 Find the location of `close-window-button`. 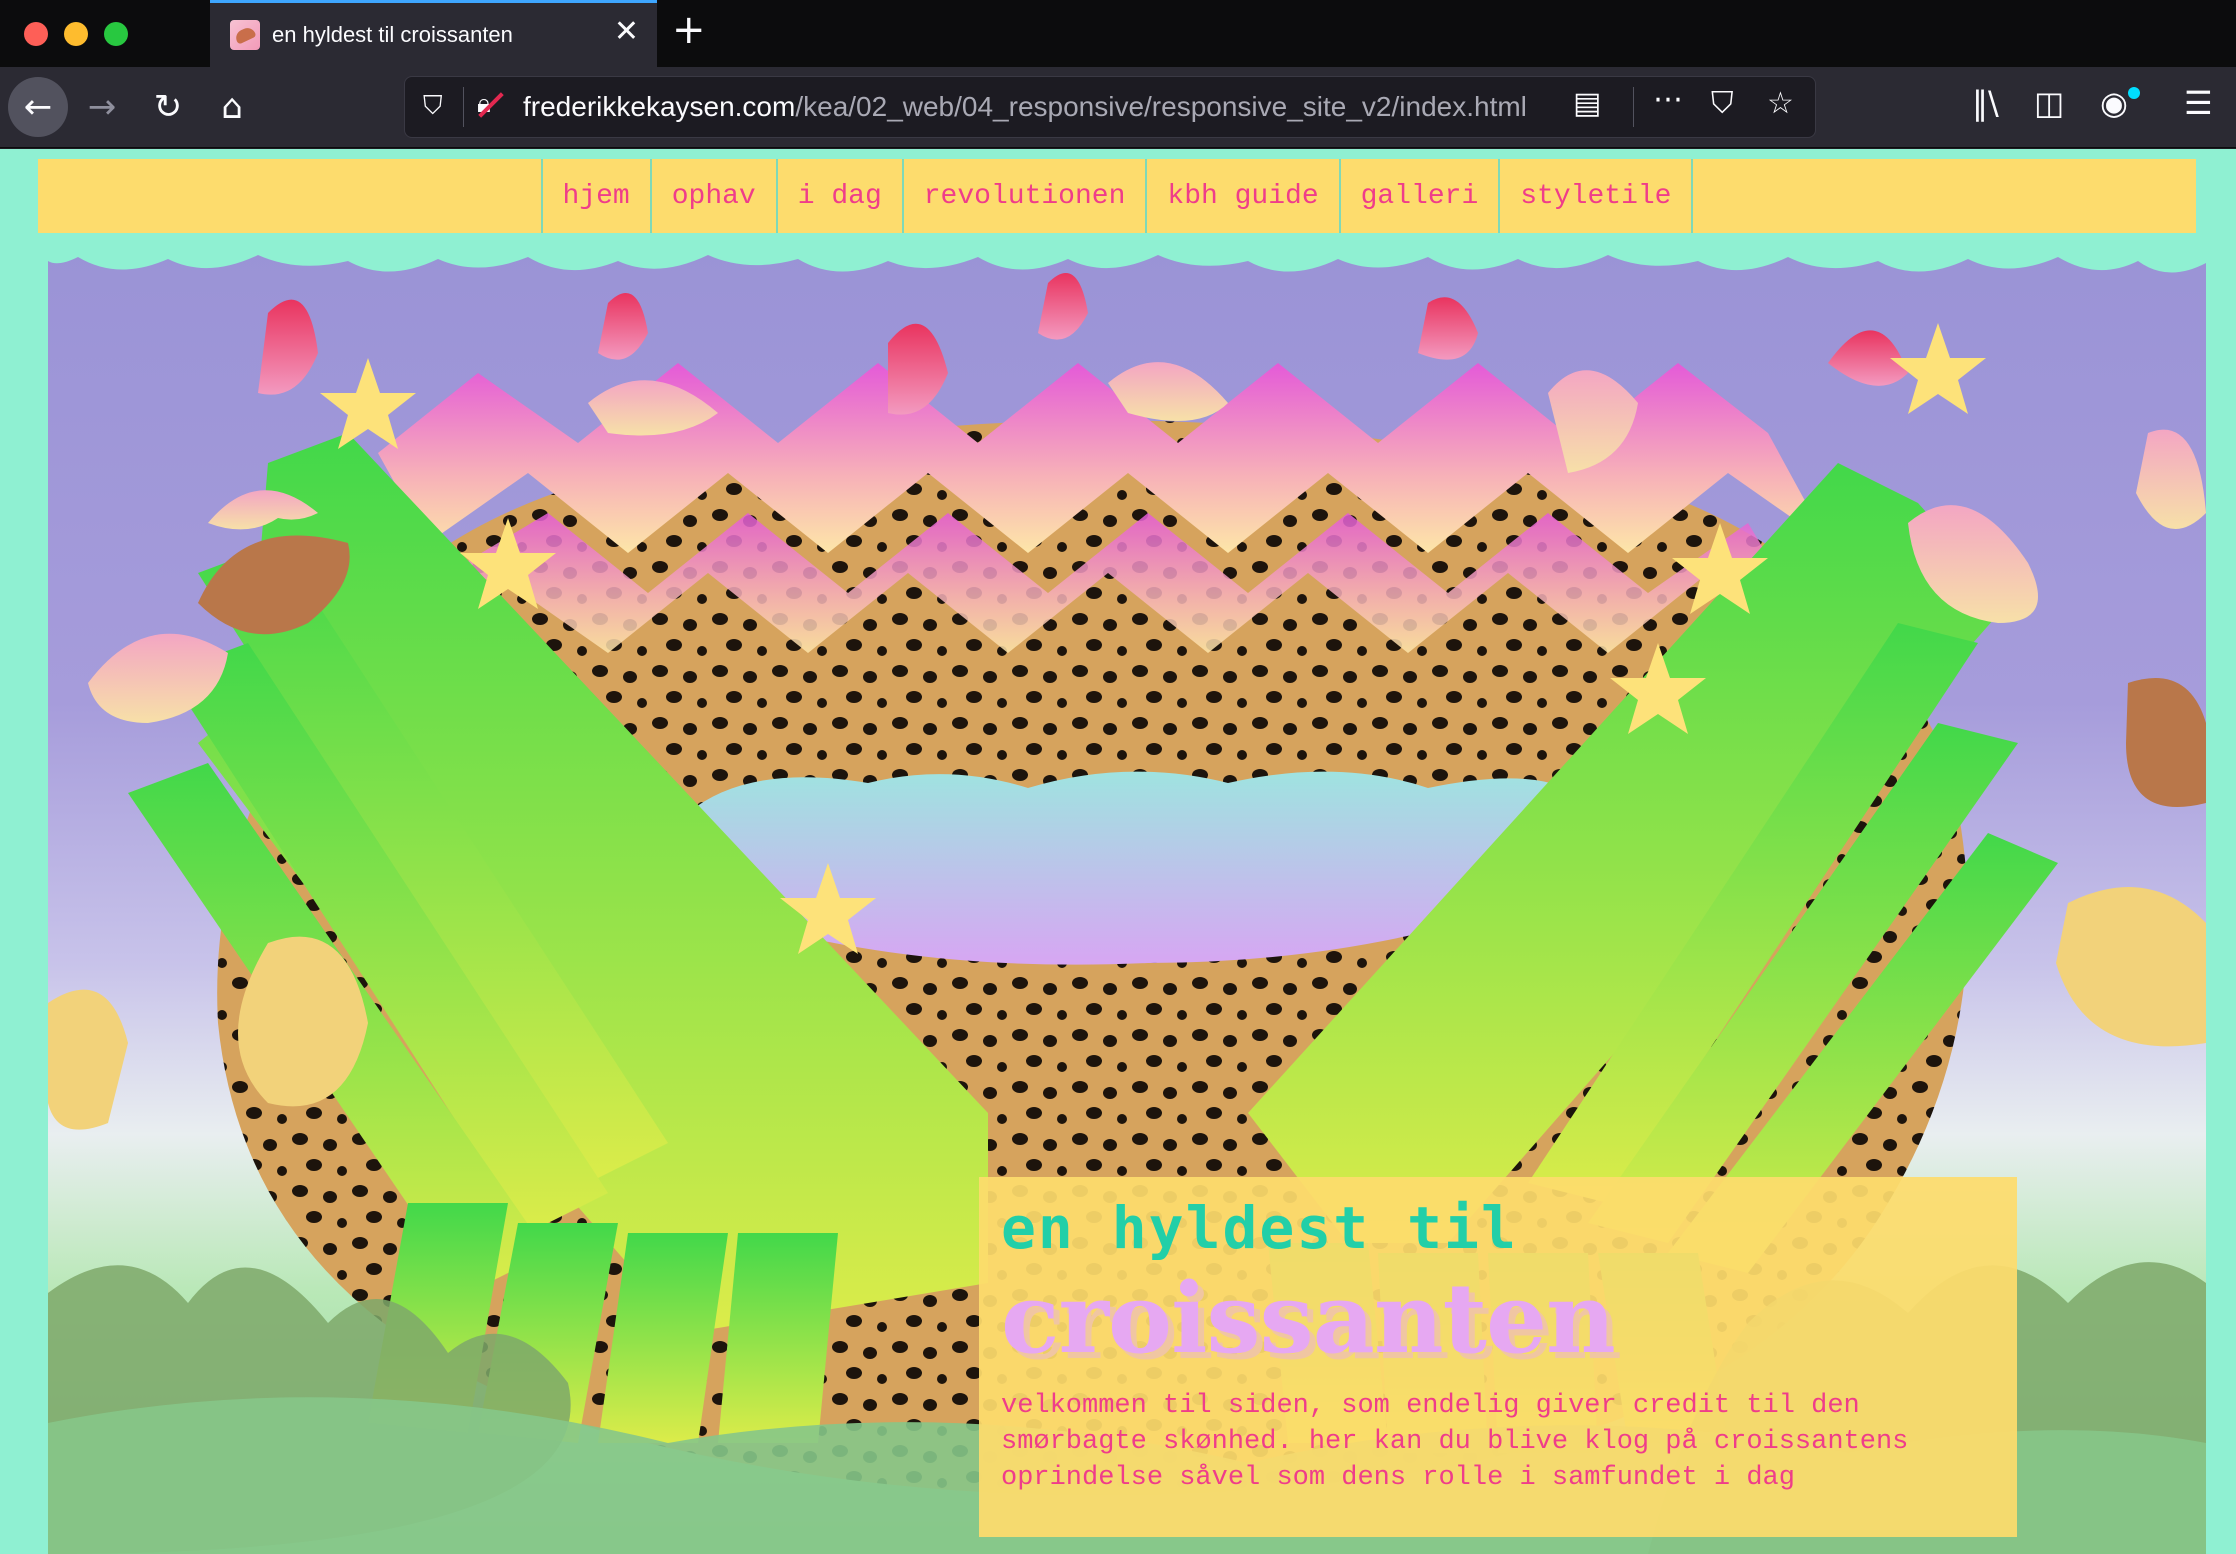

close-window-button is located at coordinates (36, 34).